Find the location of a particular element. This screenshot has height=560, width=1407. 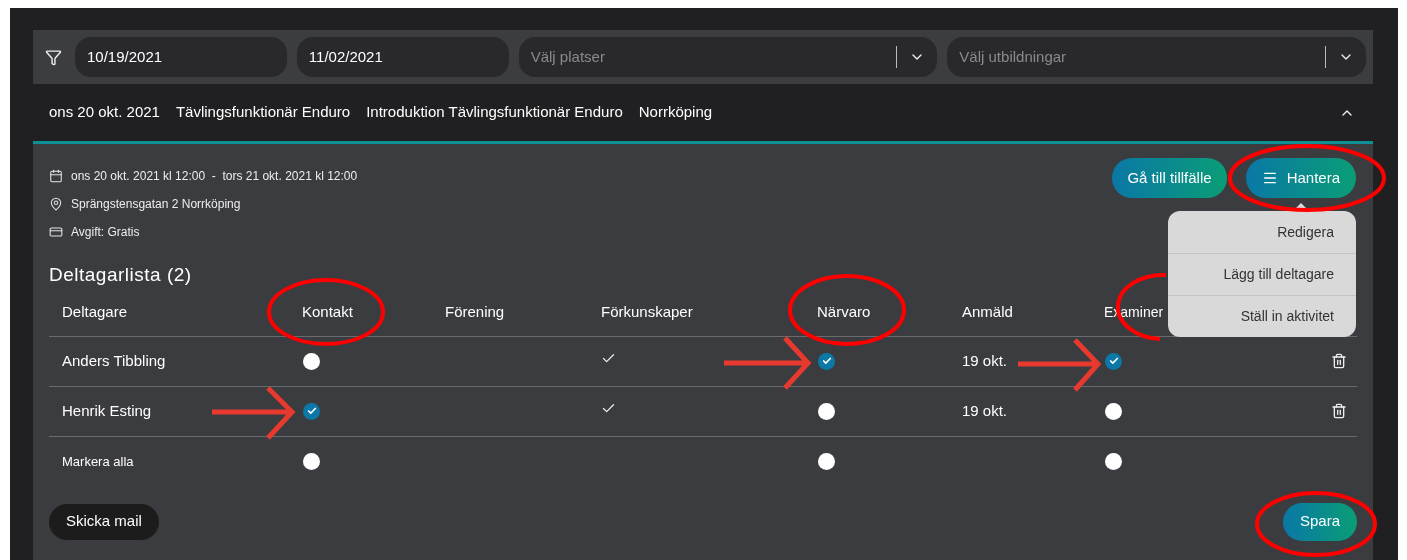

places-select: Välj platser is located at coordinates (728, 57).